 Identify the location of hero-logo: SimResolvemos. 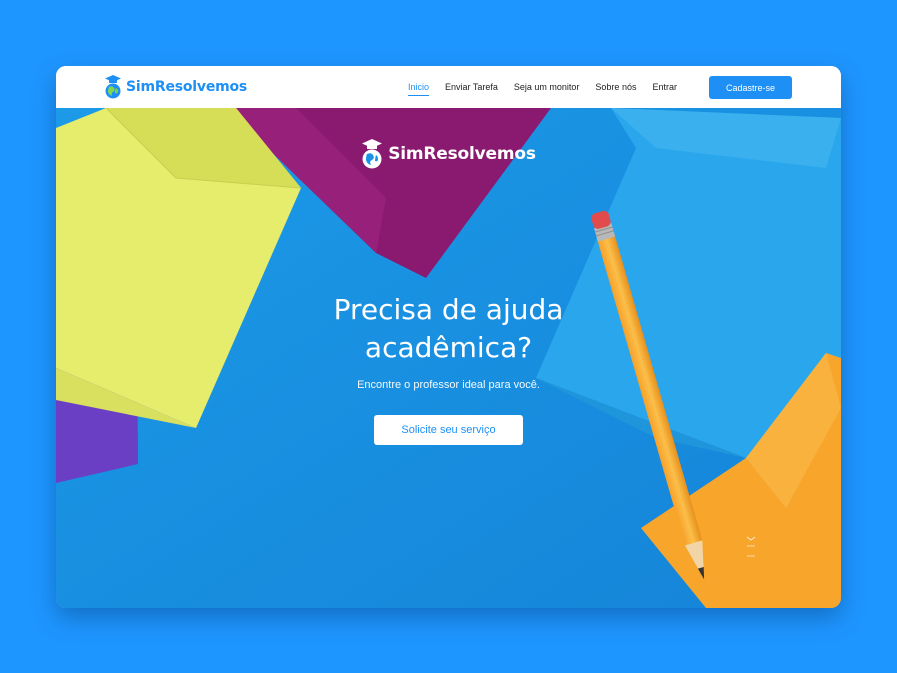
(448, 154).